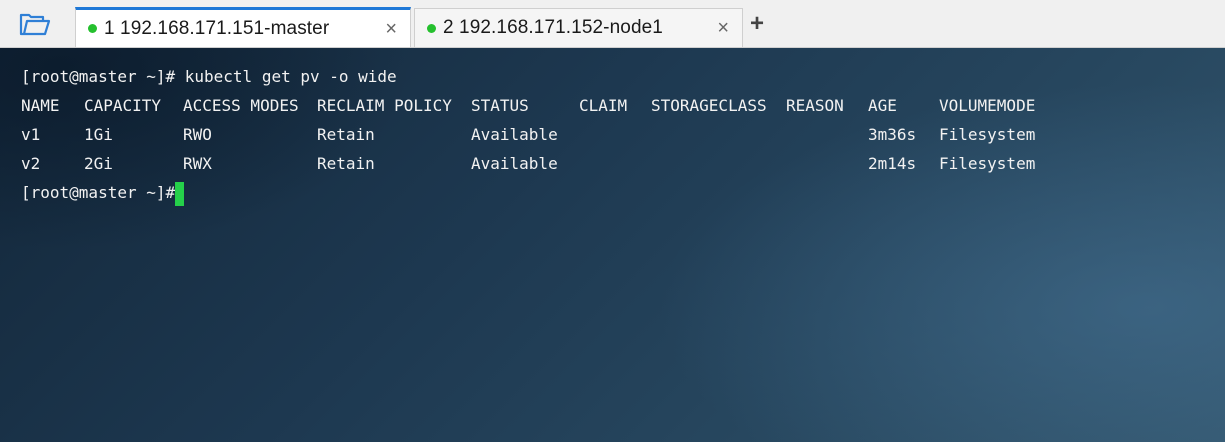 This screenshot has width=1225, height=442. What do you see at coordinates (500, 105) in the screenshot?
I see `column-header: STATUS` at bounding box center [500, 105].